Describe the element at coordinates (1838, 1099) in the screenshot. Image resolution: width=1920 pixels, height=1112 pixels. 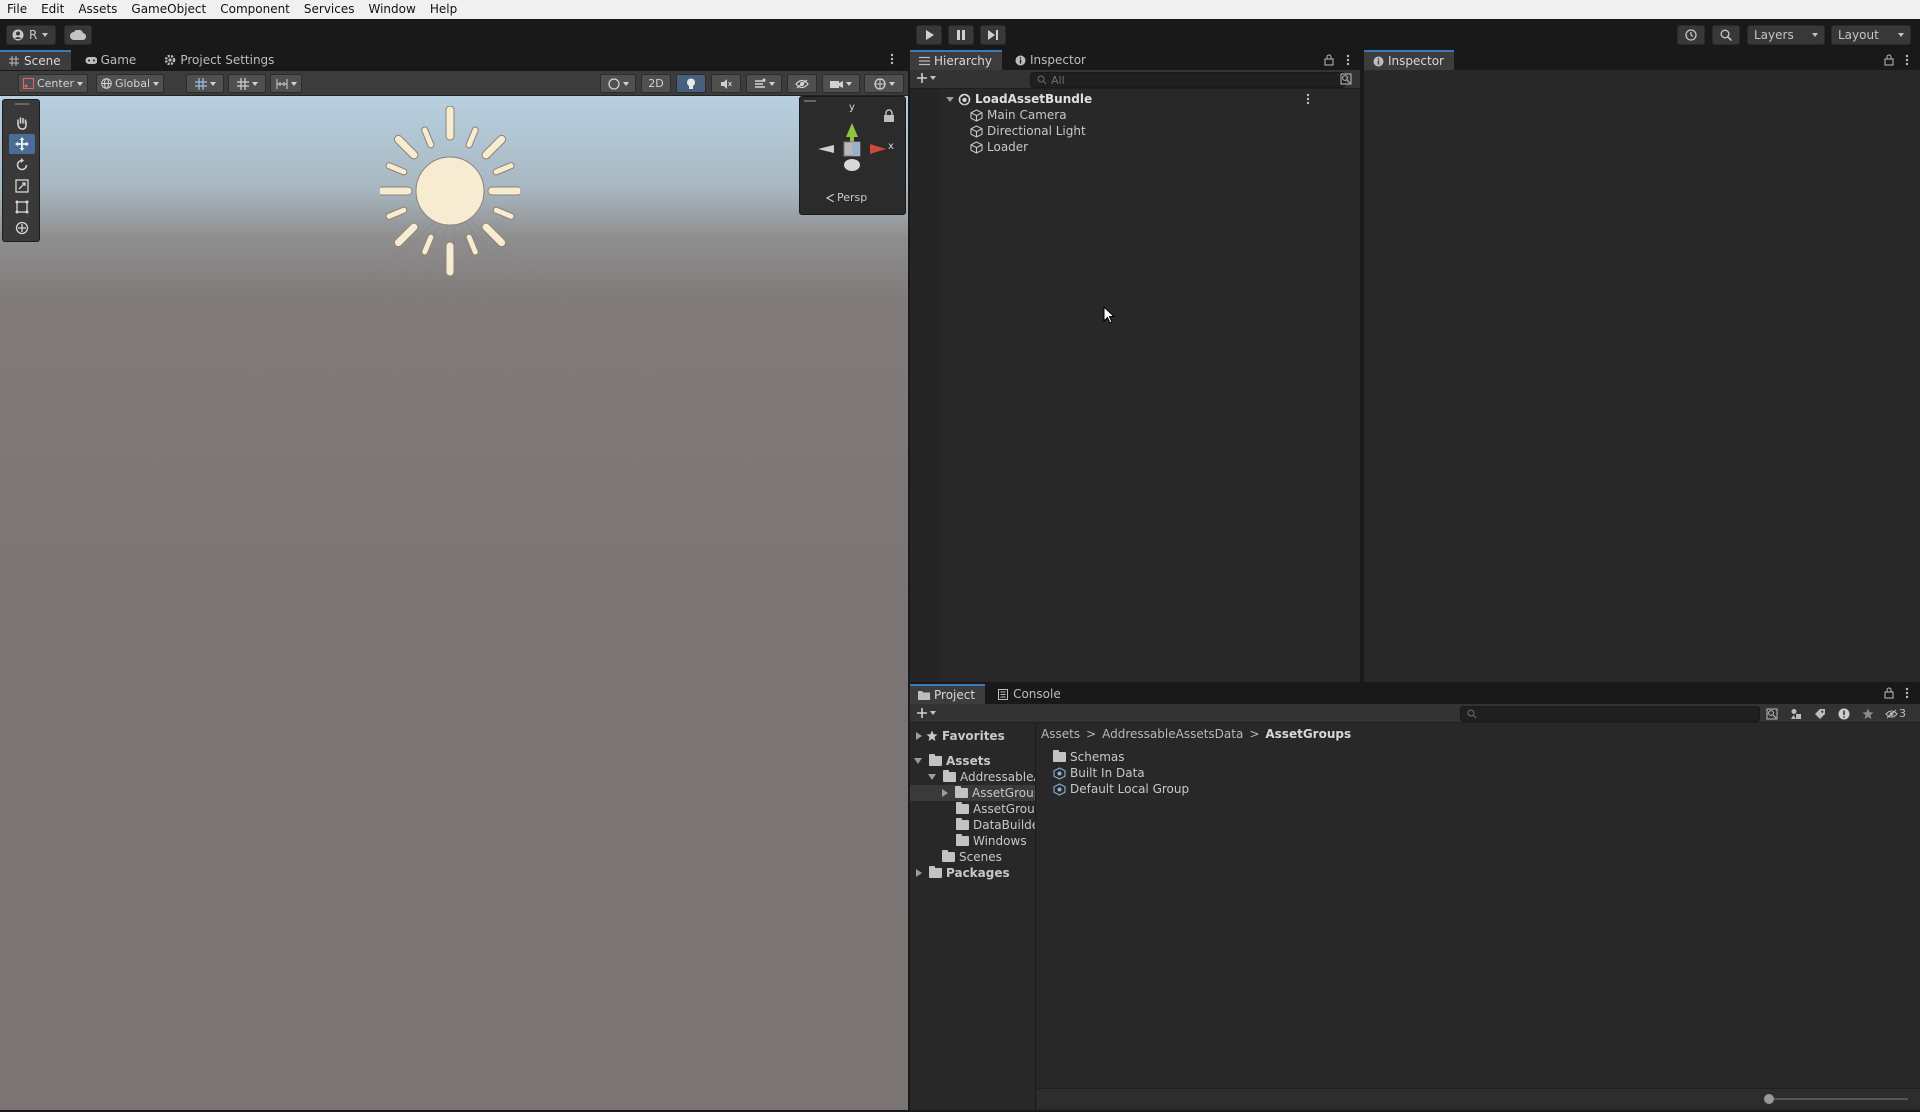
I see `zoom-slider-track` at that location.